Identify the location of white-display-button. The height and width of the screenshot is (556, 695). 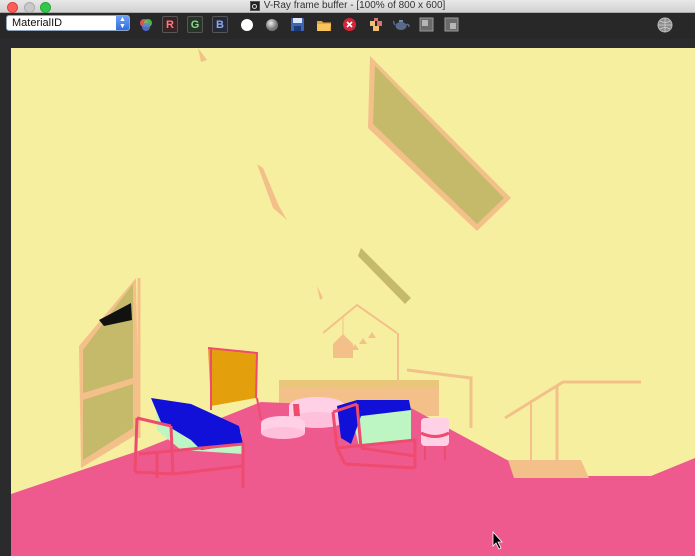
(246, 24).